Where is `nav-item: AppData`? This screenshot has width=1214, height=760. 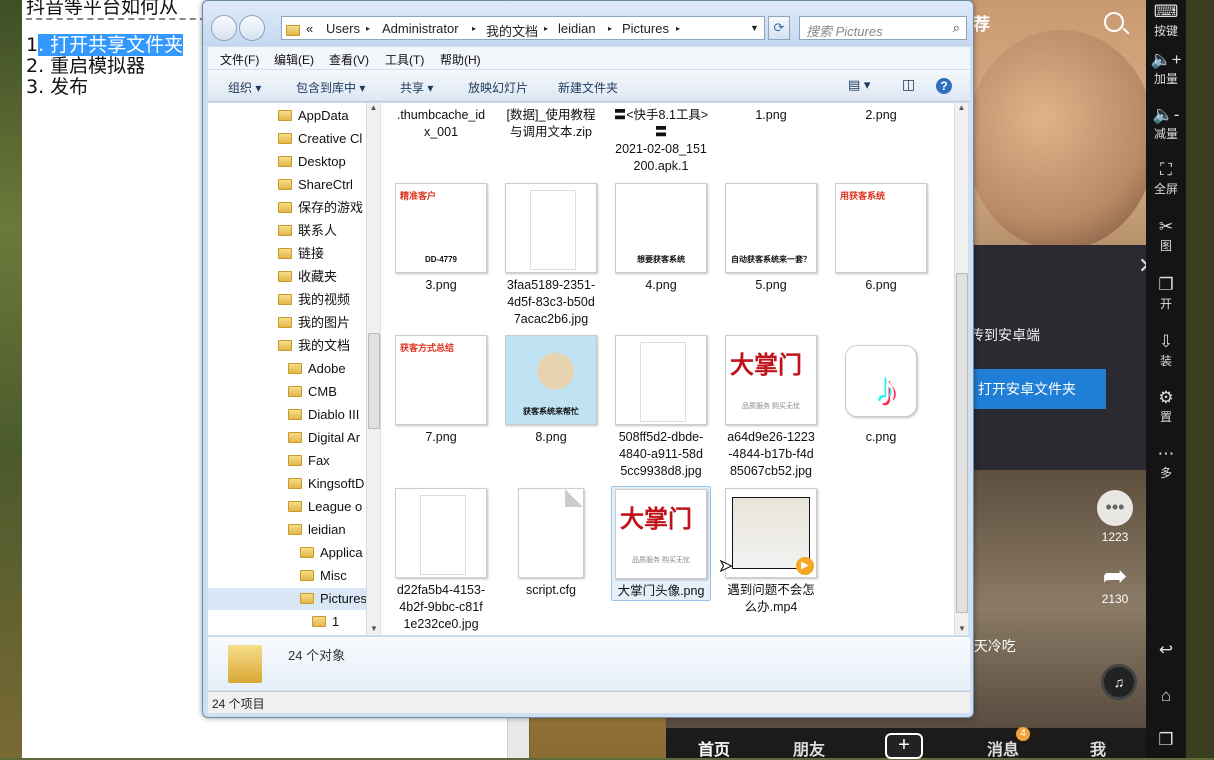 nav-item: AppData is located at coordinates (313, 116).